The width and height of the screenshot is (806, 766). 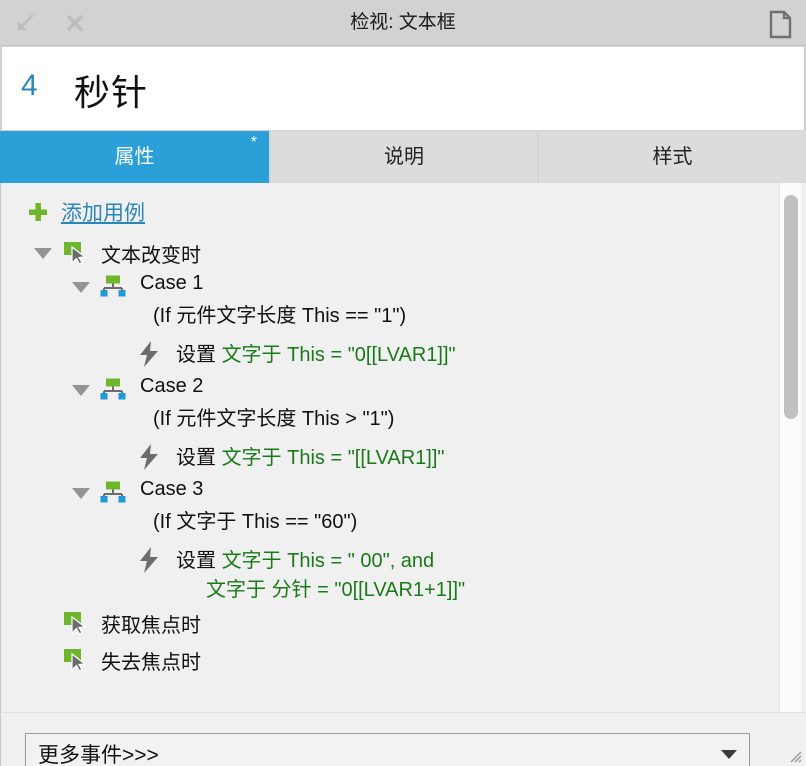 I want to click on tree-case-row: Case 2 (If 元件文字长度 This > "1"), so click(x=391, y=405).